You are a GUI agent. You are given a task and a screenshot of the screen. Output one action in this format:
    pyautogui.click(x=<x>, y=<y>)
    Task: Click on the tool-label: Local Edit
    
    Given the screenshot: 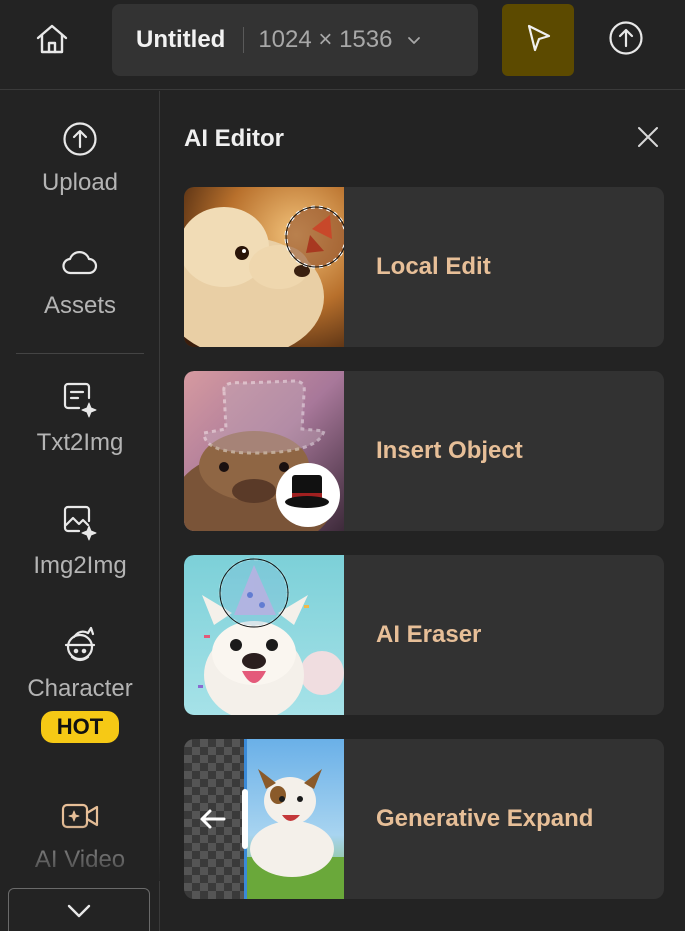 What is the action you would take?
    pyautogui.click(x=433, y=266)
    